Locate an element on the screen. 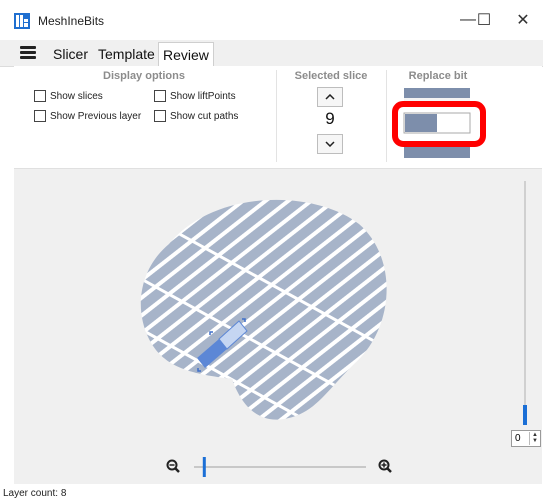 The width and height of the screenshot is (543, 503). close-button: ✕ is located at coordinates (522, 20).